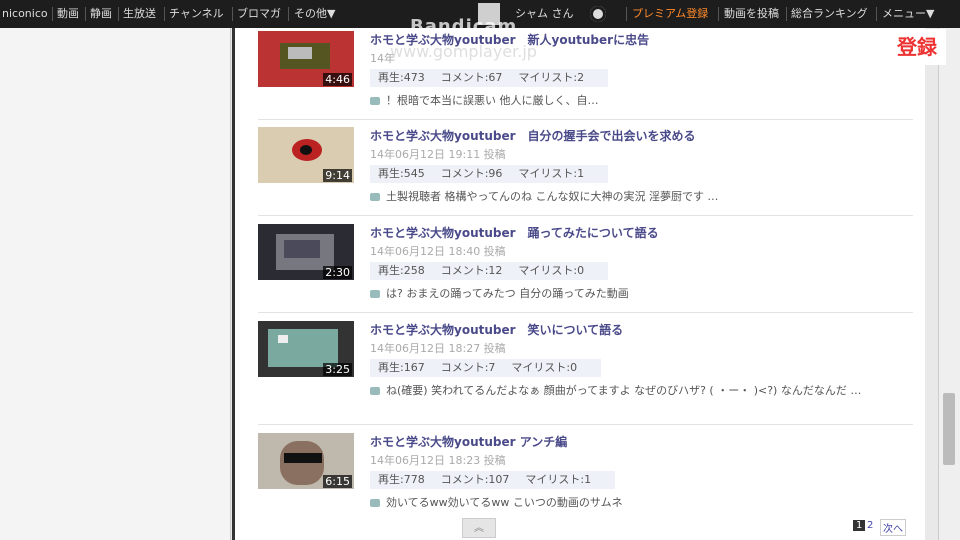 The width and height of the screenshot is (960, 540). I want to click on upload-video-link: 動画を投稿, so click(751, 14).